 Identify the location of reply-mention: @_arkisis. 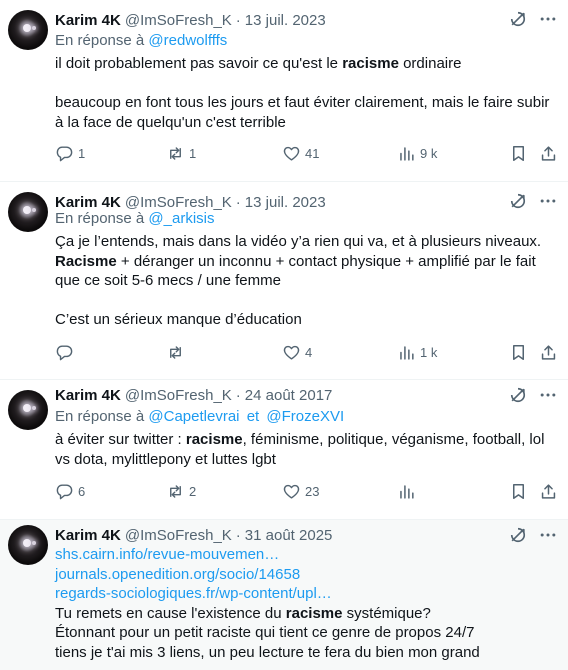
(181, 218).